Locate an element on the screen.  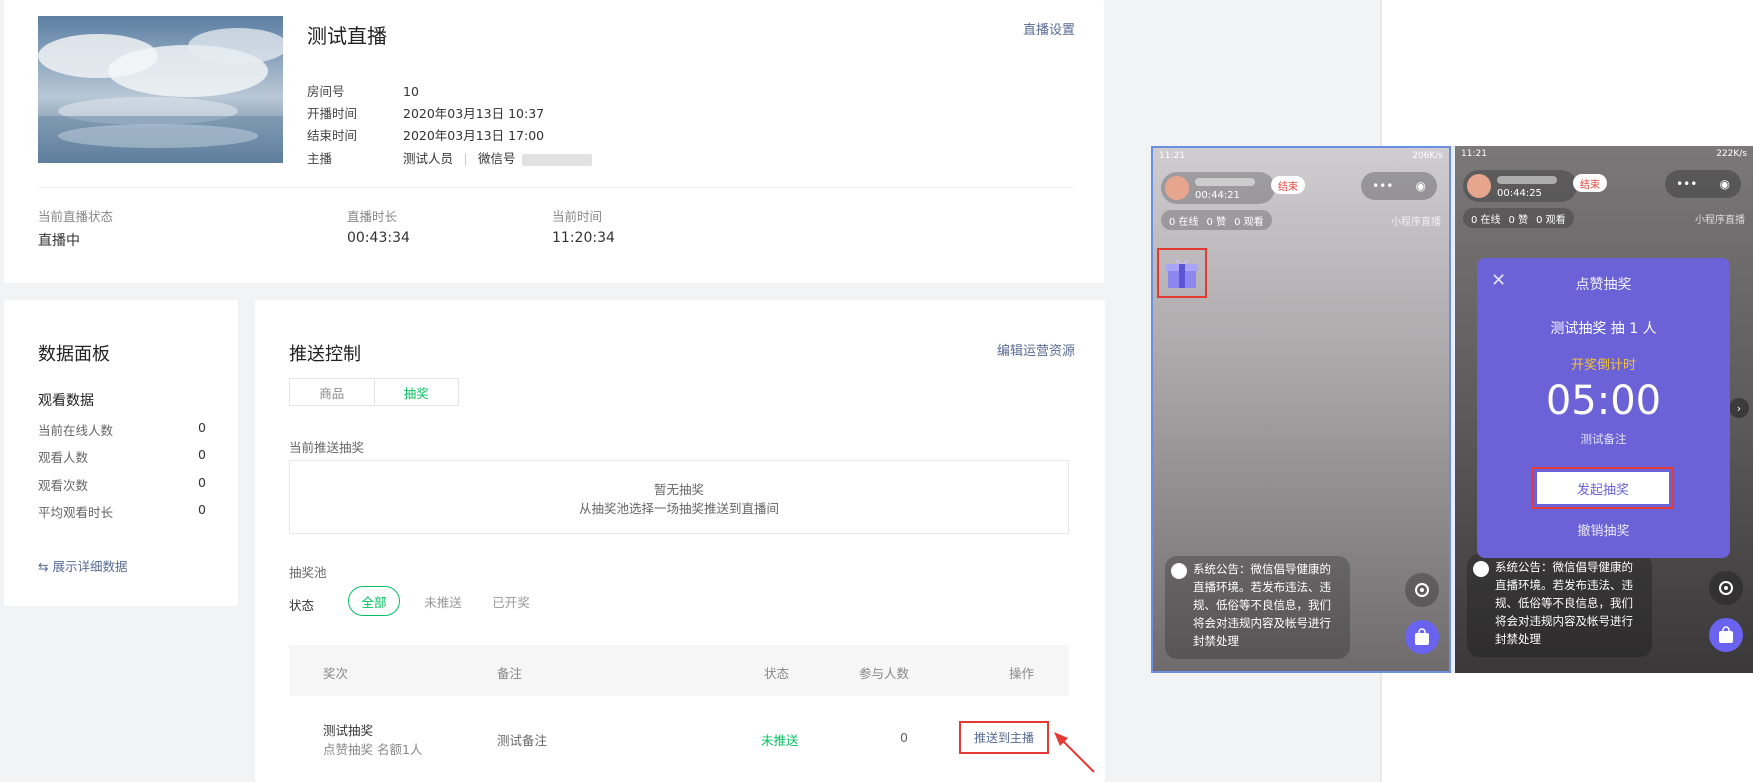
tab-lottery: 抽奖 is located at coordinates (416, 392).